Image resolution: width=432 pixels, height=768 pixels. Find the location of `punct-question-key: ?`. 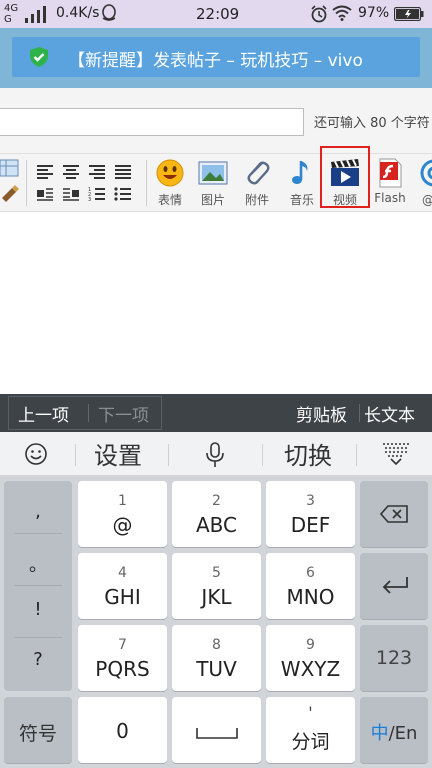

punct-question-key: ? is located at coordinates (38, 659).